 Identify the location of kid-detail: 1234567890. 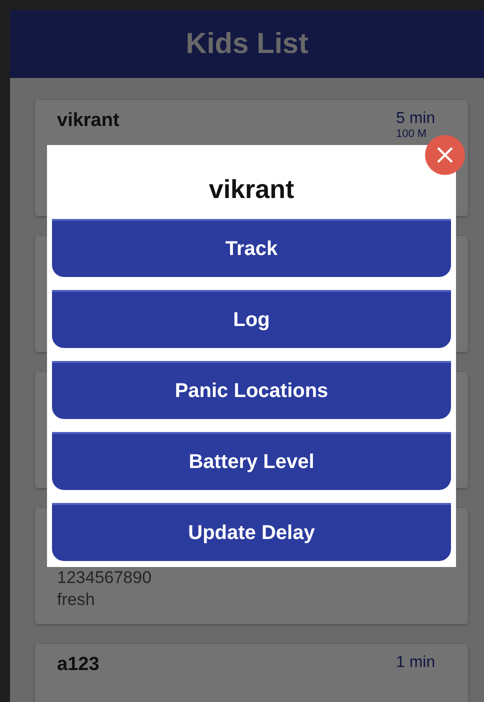
(105, 578).